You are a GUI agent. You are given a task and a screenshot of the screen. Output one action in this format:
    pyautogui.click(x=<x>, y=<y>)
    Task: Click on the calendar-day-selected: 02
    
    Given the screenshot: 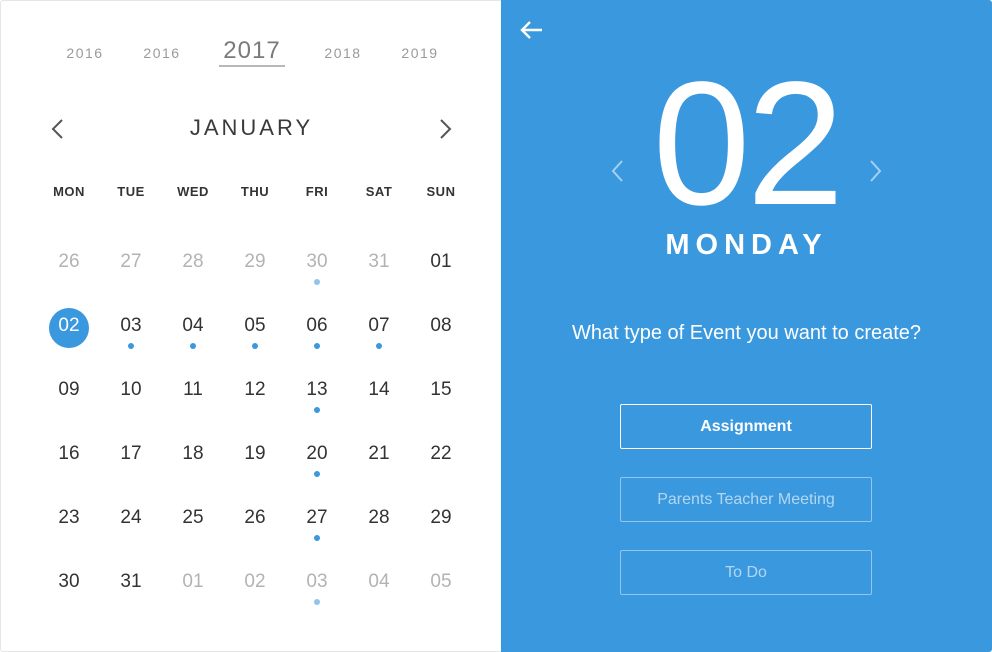 What is the action you would take?
    pyautogui.click(x=69, y=329)
    